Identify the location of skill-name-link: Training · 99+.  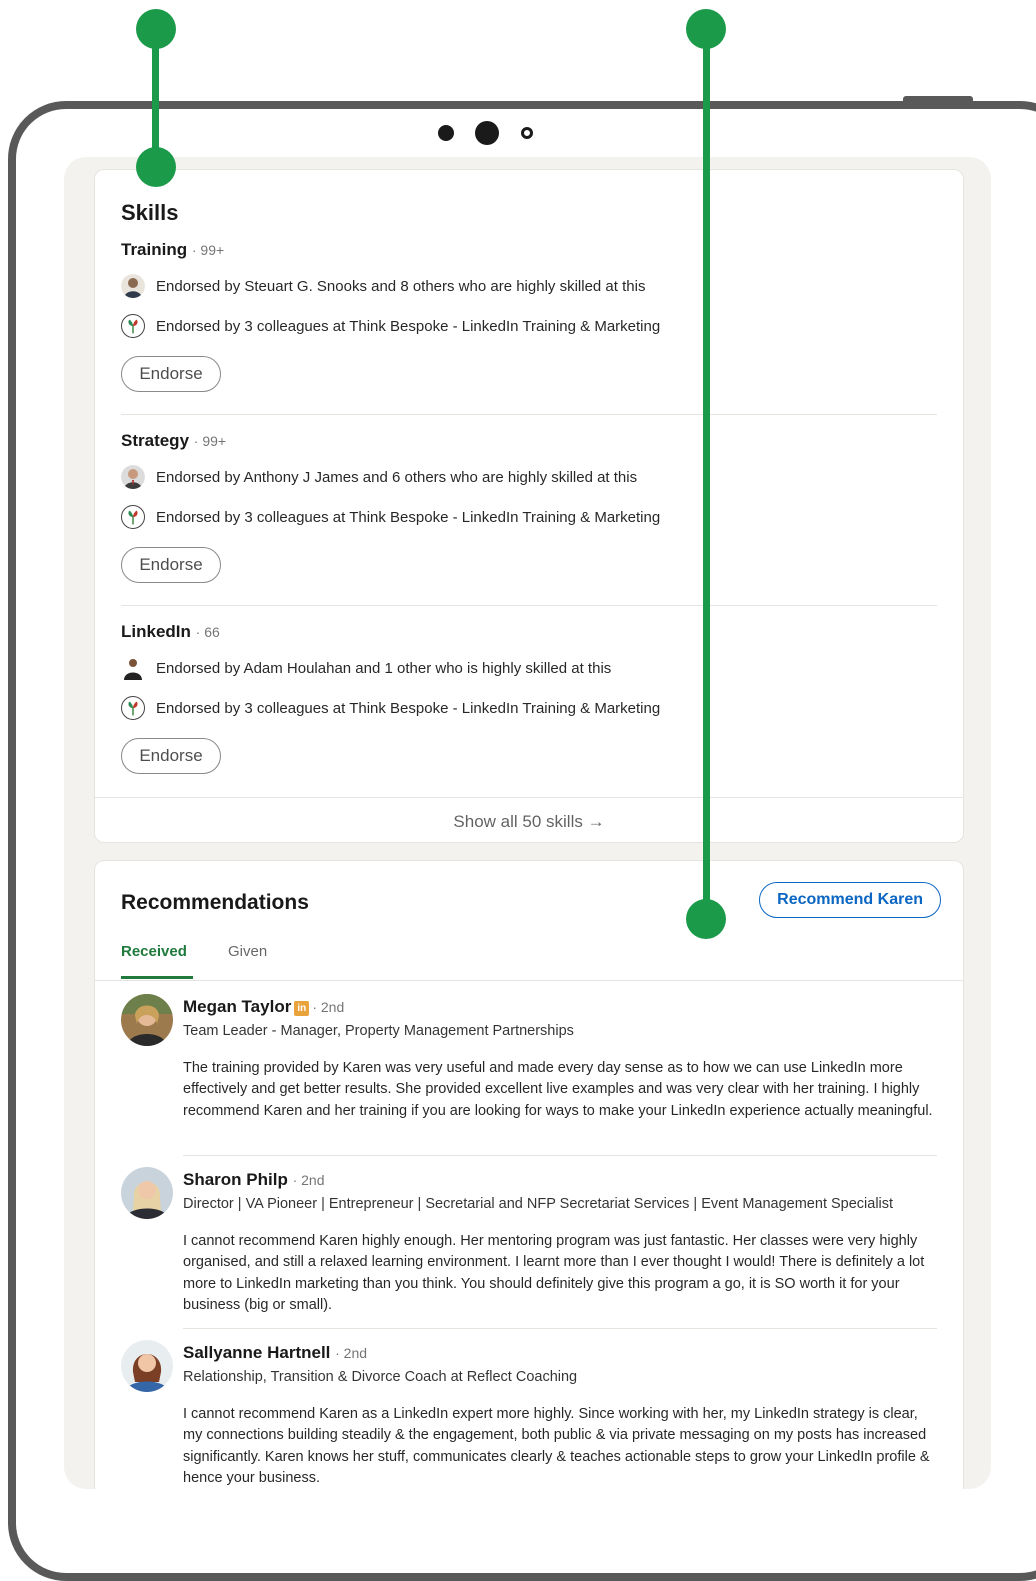
(172, 250).